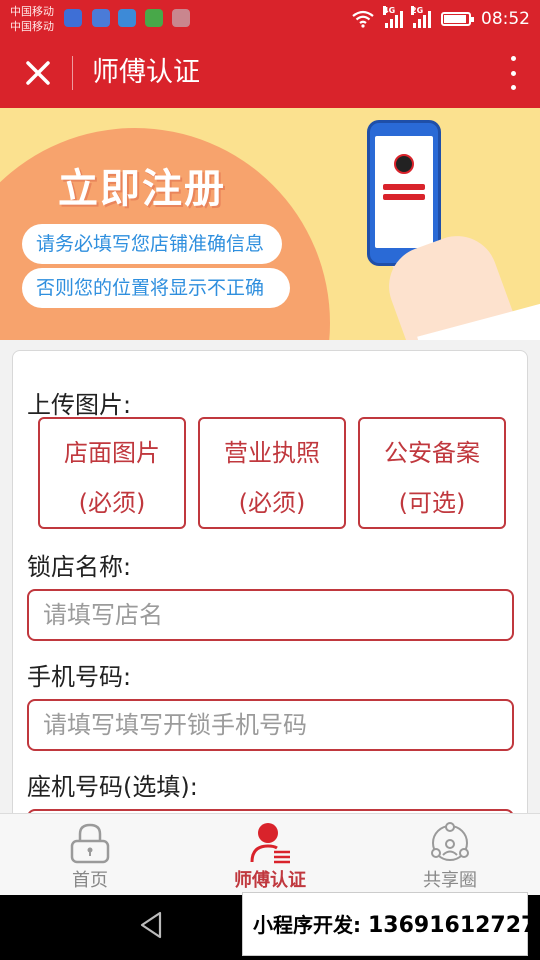  What do you see at coordinates (142, 189) in the screenshot?
I see `banner-title: 立即注册` at bounding box center [142, 189].